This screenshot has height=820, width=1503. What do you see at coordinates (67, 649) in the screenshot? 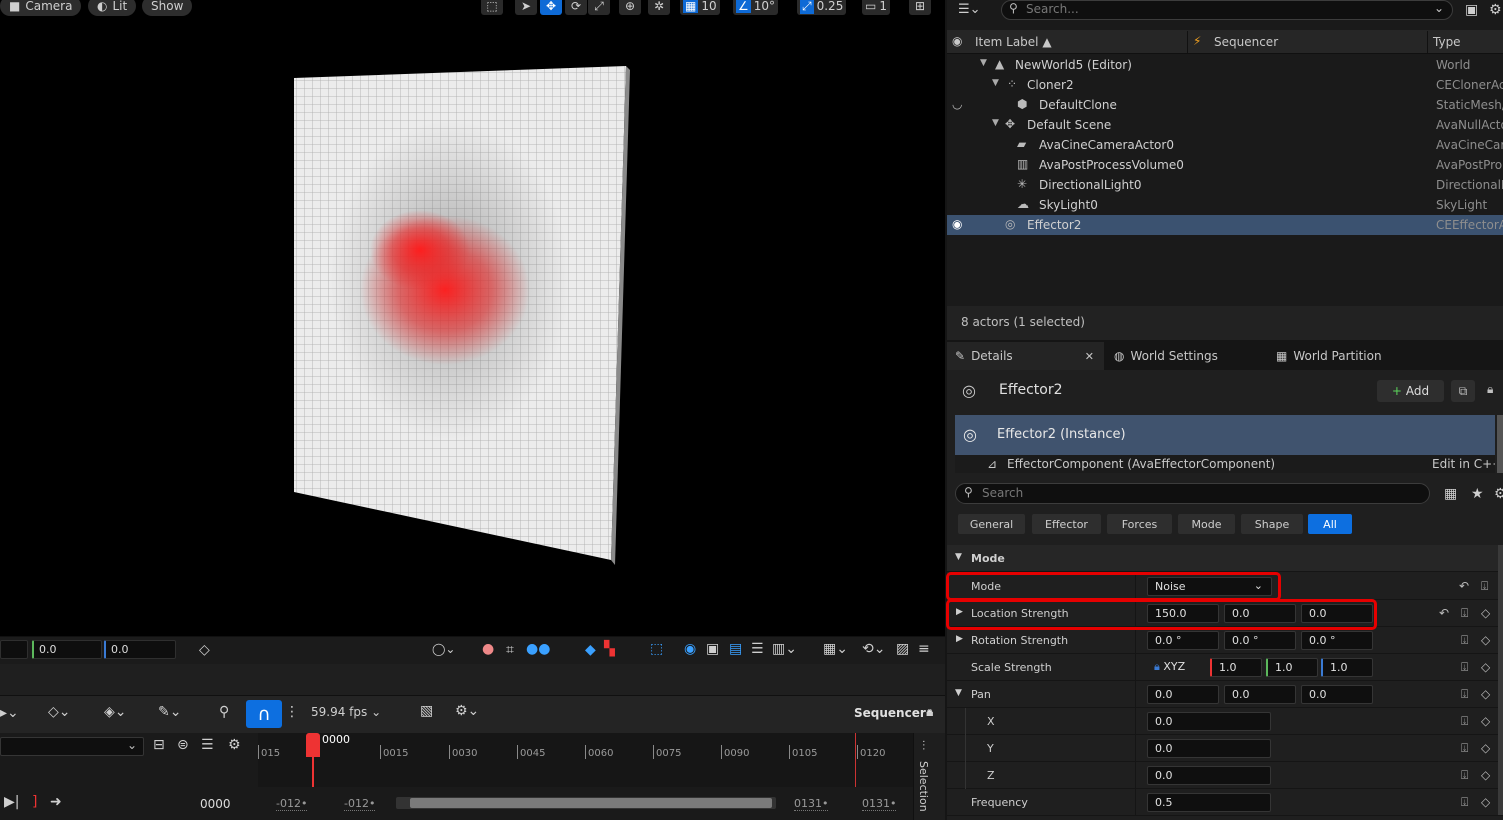
I see `bottom-field-1: 0.0` at bounding box center [67, 649].